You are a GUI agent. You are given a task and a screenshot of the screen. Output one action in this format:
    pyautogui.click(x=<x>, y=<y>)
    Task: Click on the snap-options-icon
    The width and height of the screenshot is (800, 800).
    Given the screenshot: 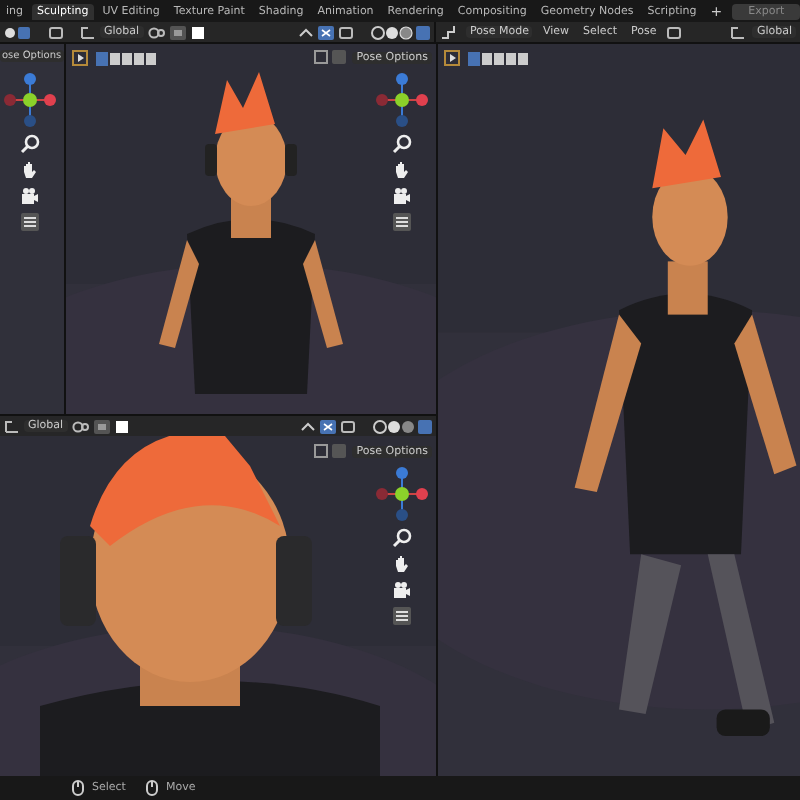 What is the action you would take?
    pyautogui.click(x=330, y=451)
    